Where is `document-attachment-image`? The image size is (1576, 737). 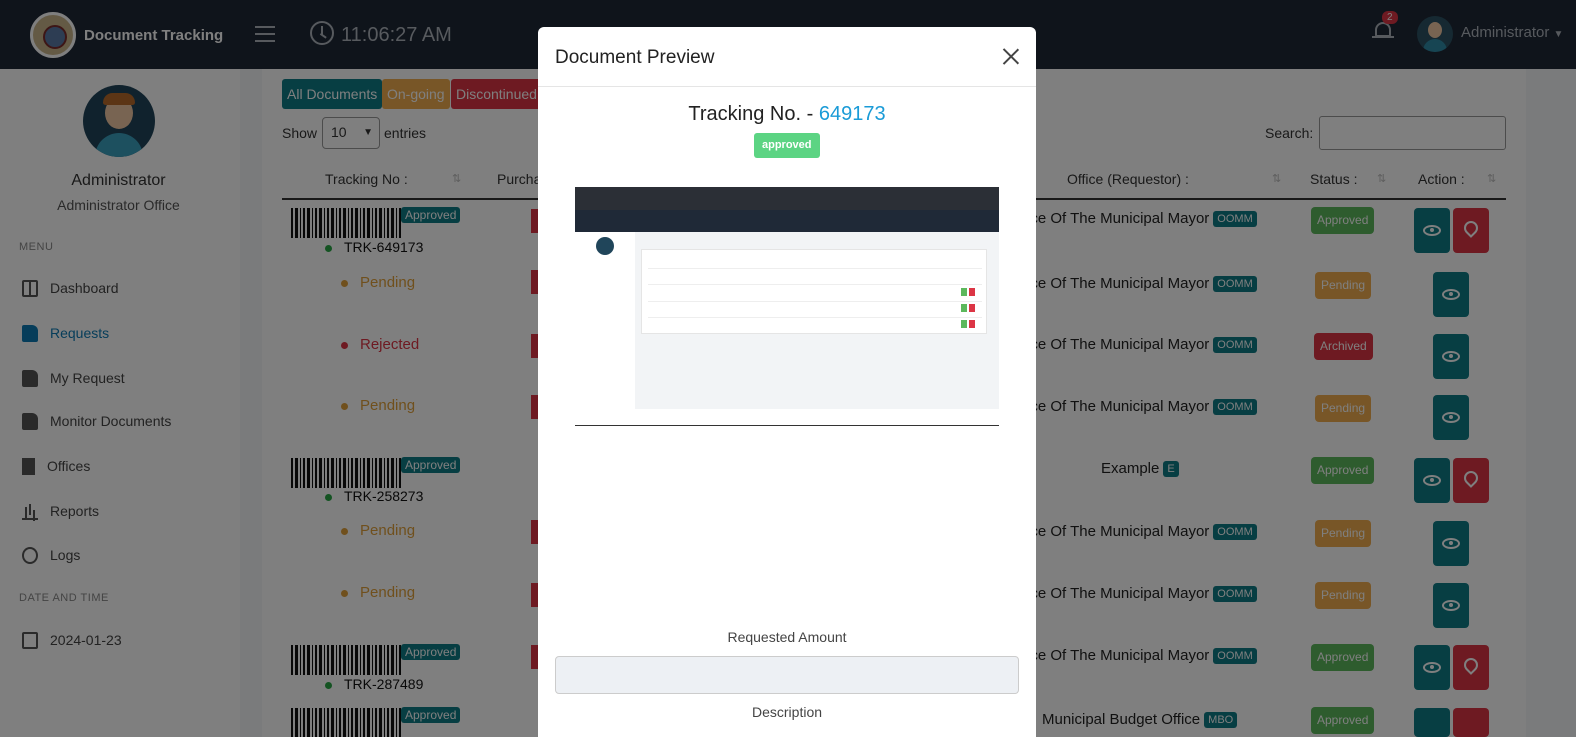
document-attachment-image is located at coordinates (787, 306).